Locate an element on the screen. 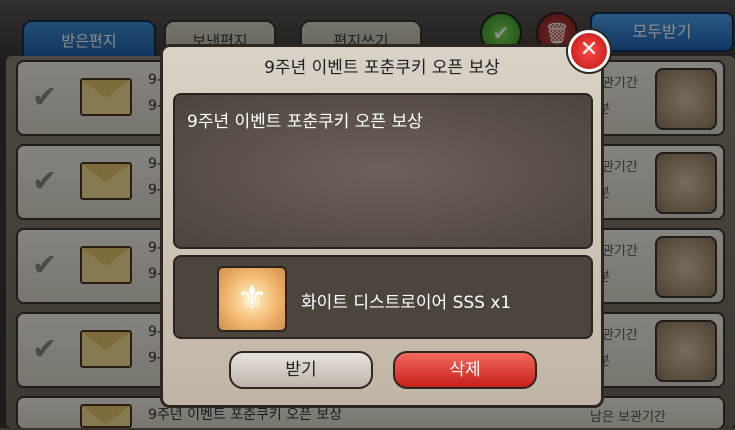 This screenshot has width=735, height=430. reward-text: 화이트 디스트로이어 SSS x1 is located at coordinates (406, 303).